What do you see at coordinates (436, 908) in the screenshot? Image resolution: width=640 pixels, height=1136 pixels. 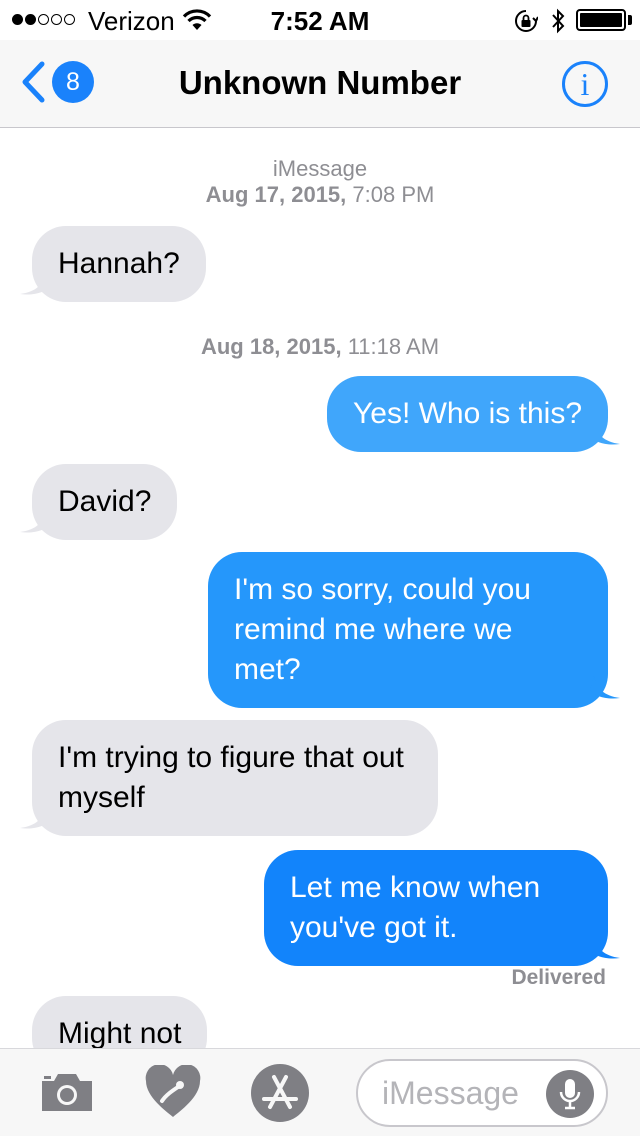 I see `message-bubble-outgoing: Let me know when you've got it.` at bounding box center [436, 908].